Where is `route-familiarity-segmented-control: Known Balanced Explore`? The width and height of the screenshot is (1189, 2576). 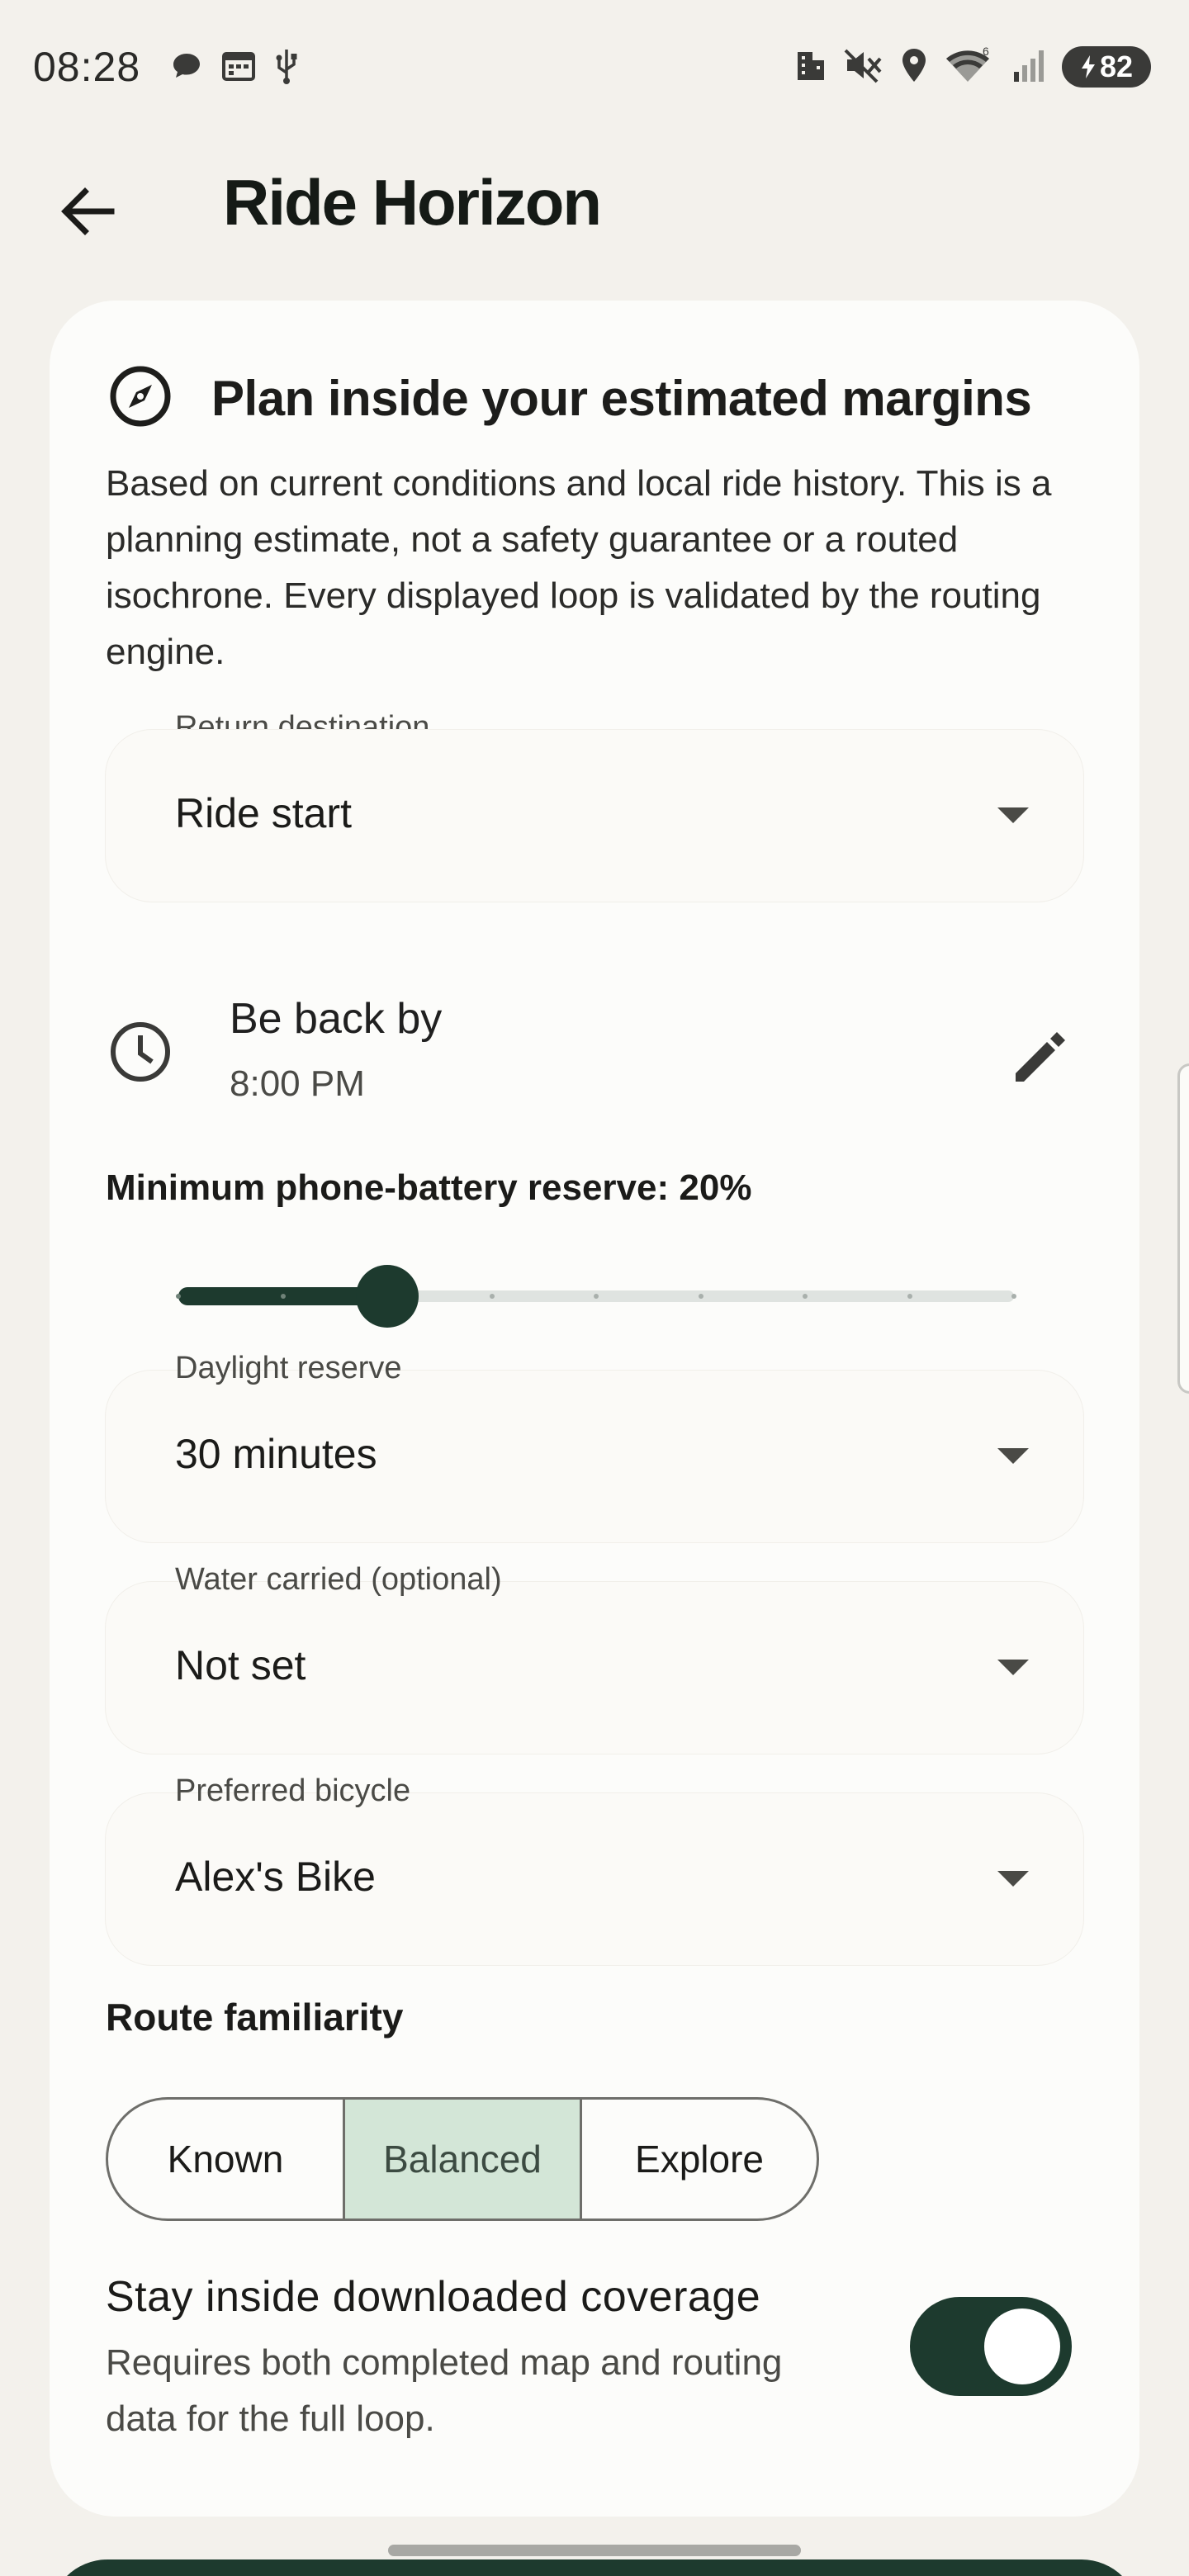
route-familiarity-segmented-control: Known Balanced Explore is located at coordinates (462, 2159).